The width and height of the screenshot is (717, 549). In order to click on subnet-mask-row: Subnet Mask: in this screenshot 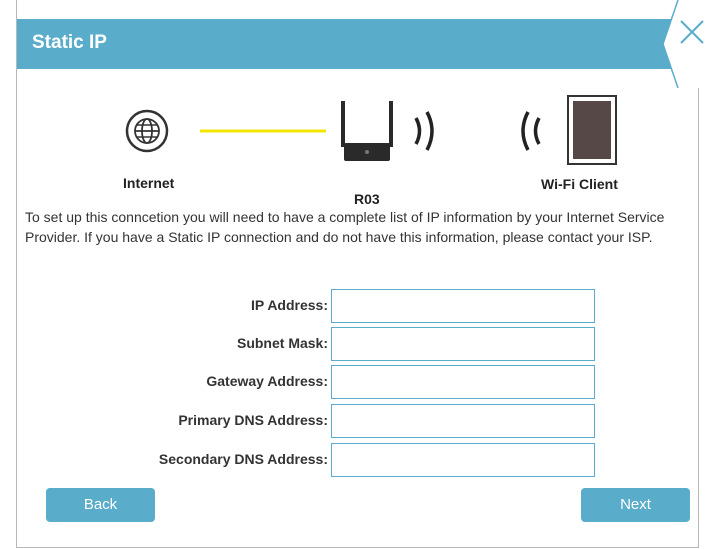, I will do `click(358, 344)`.